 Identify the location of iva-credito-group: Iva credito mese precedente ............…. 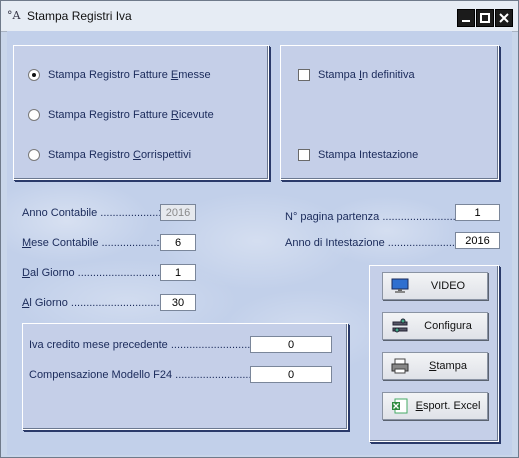
(185, 376).